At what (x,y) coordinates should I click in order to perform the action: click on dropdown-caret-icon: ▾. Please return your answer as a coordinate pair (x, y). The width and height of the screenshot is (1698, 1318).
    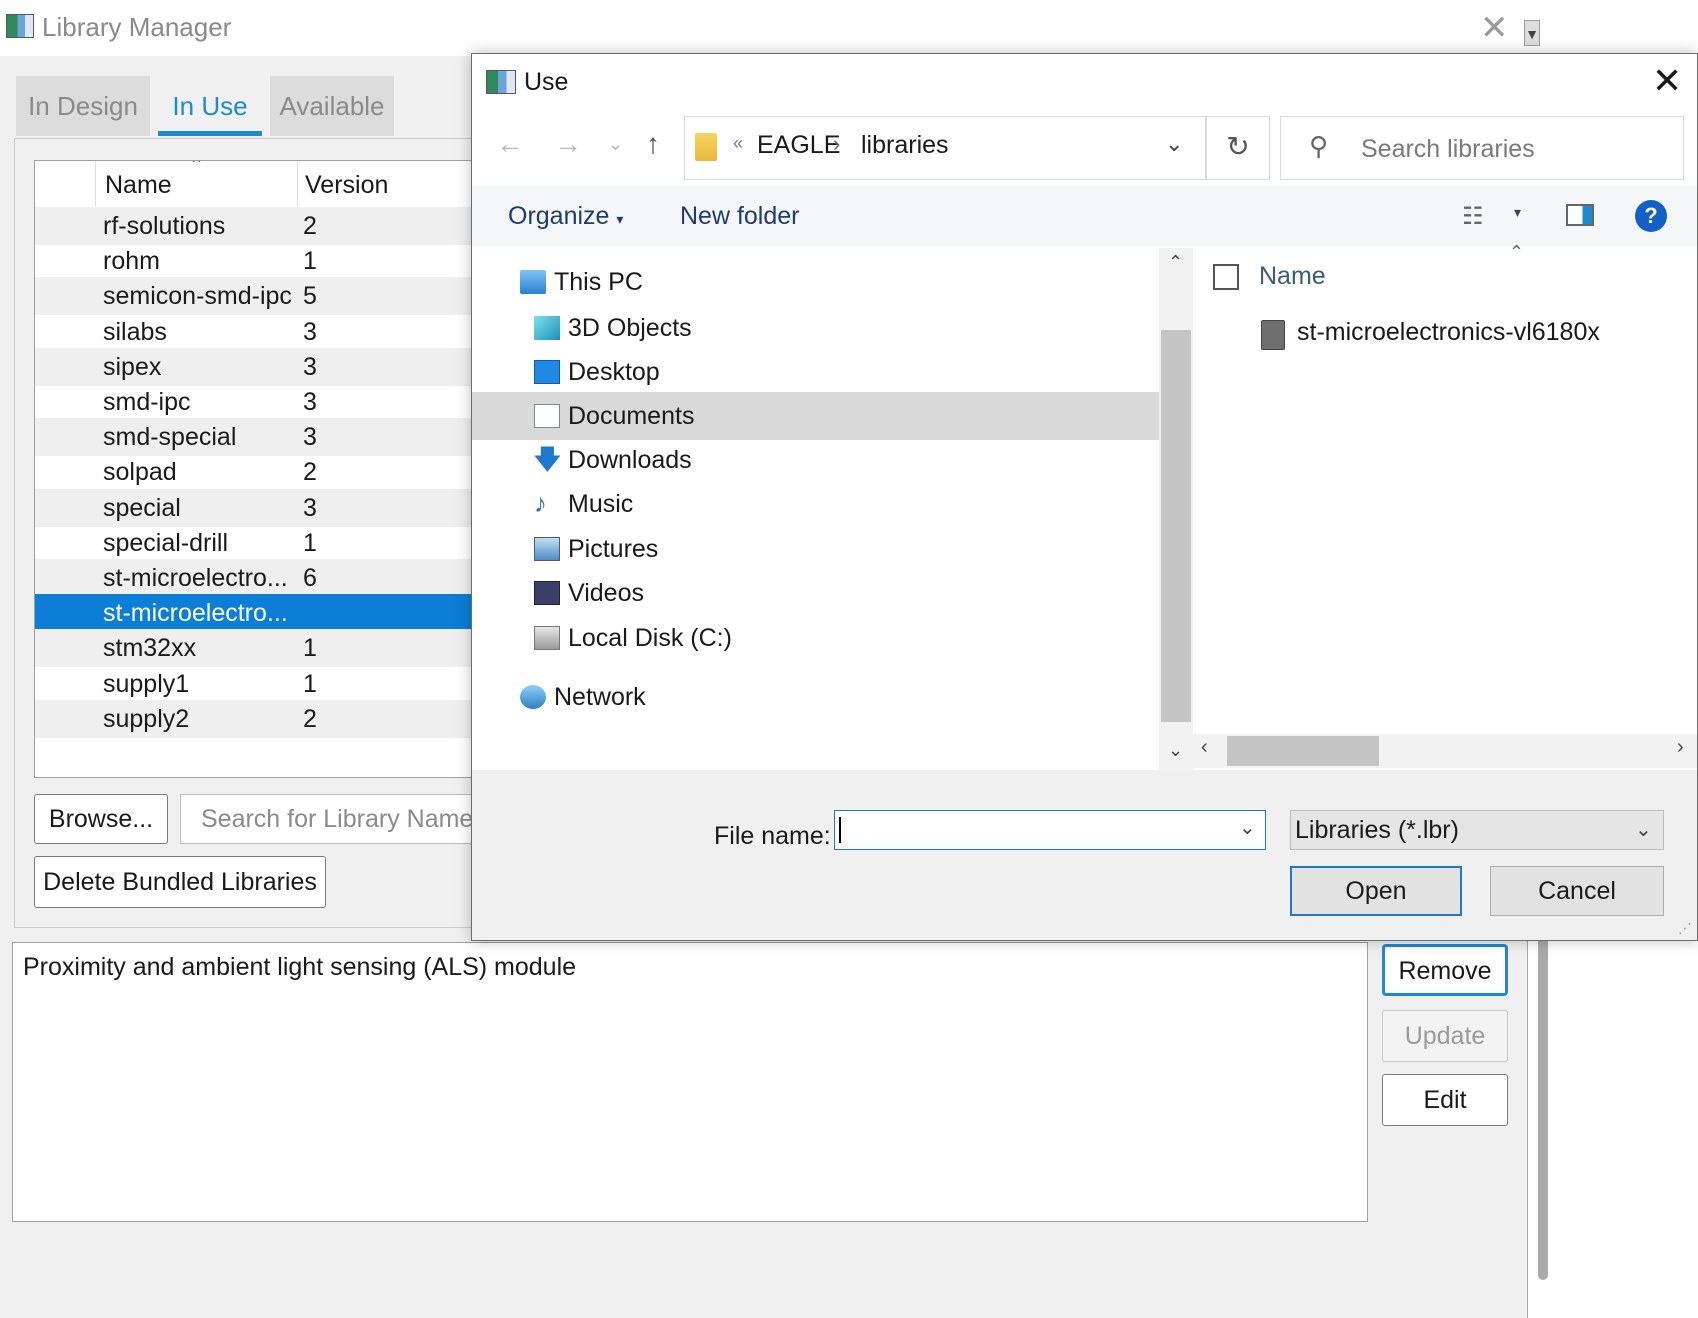
    Looking at the image, I should click on (1517, 212).